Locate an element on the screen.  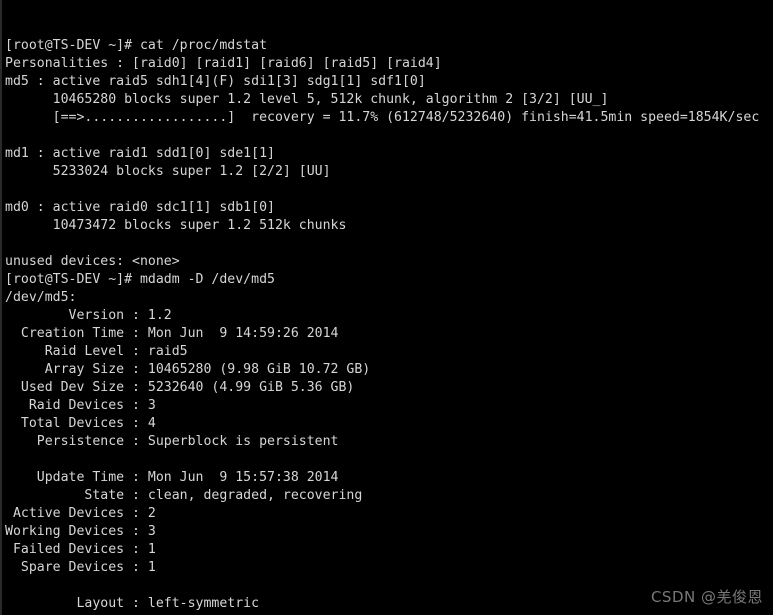
terminal-line: Update Time : Mon Jun 9 15:57:38 2014 is located at coordinates (172, 477).